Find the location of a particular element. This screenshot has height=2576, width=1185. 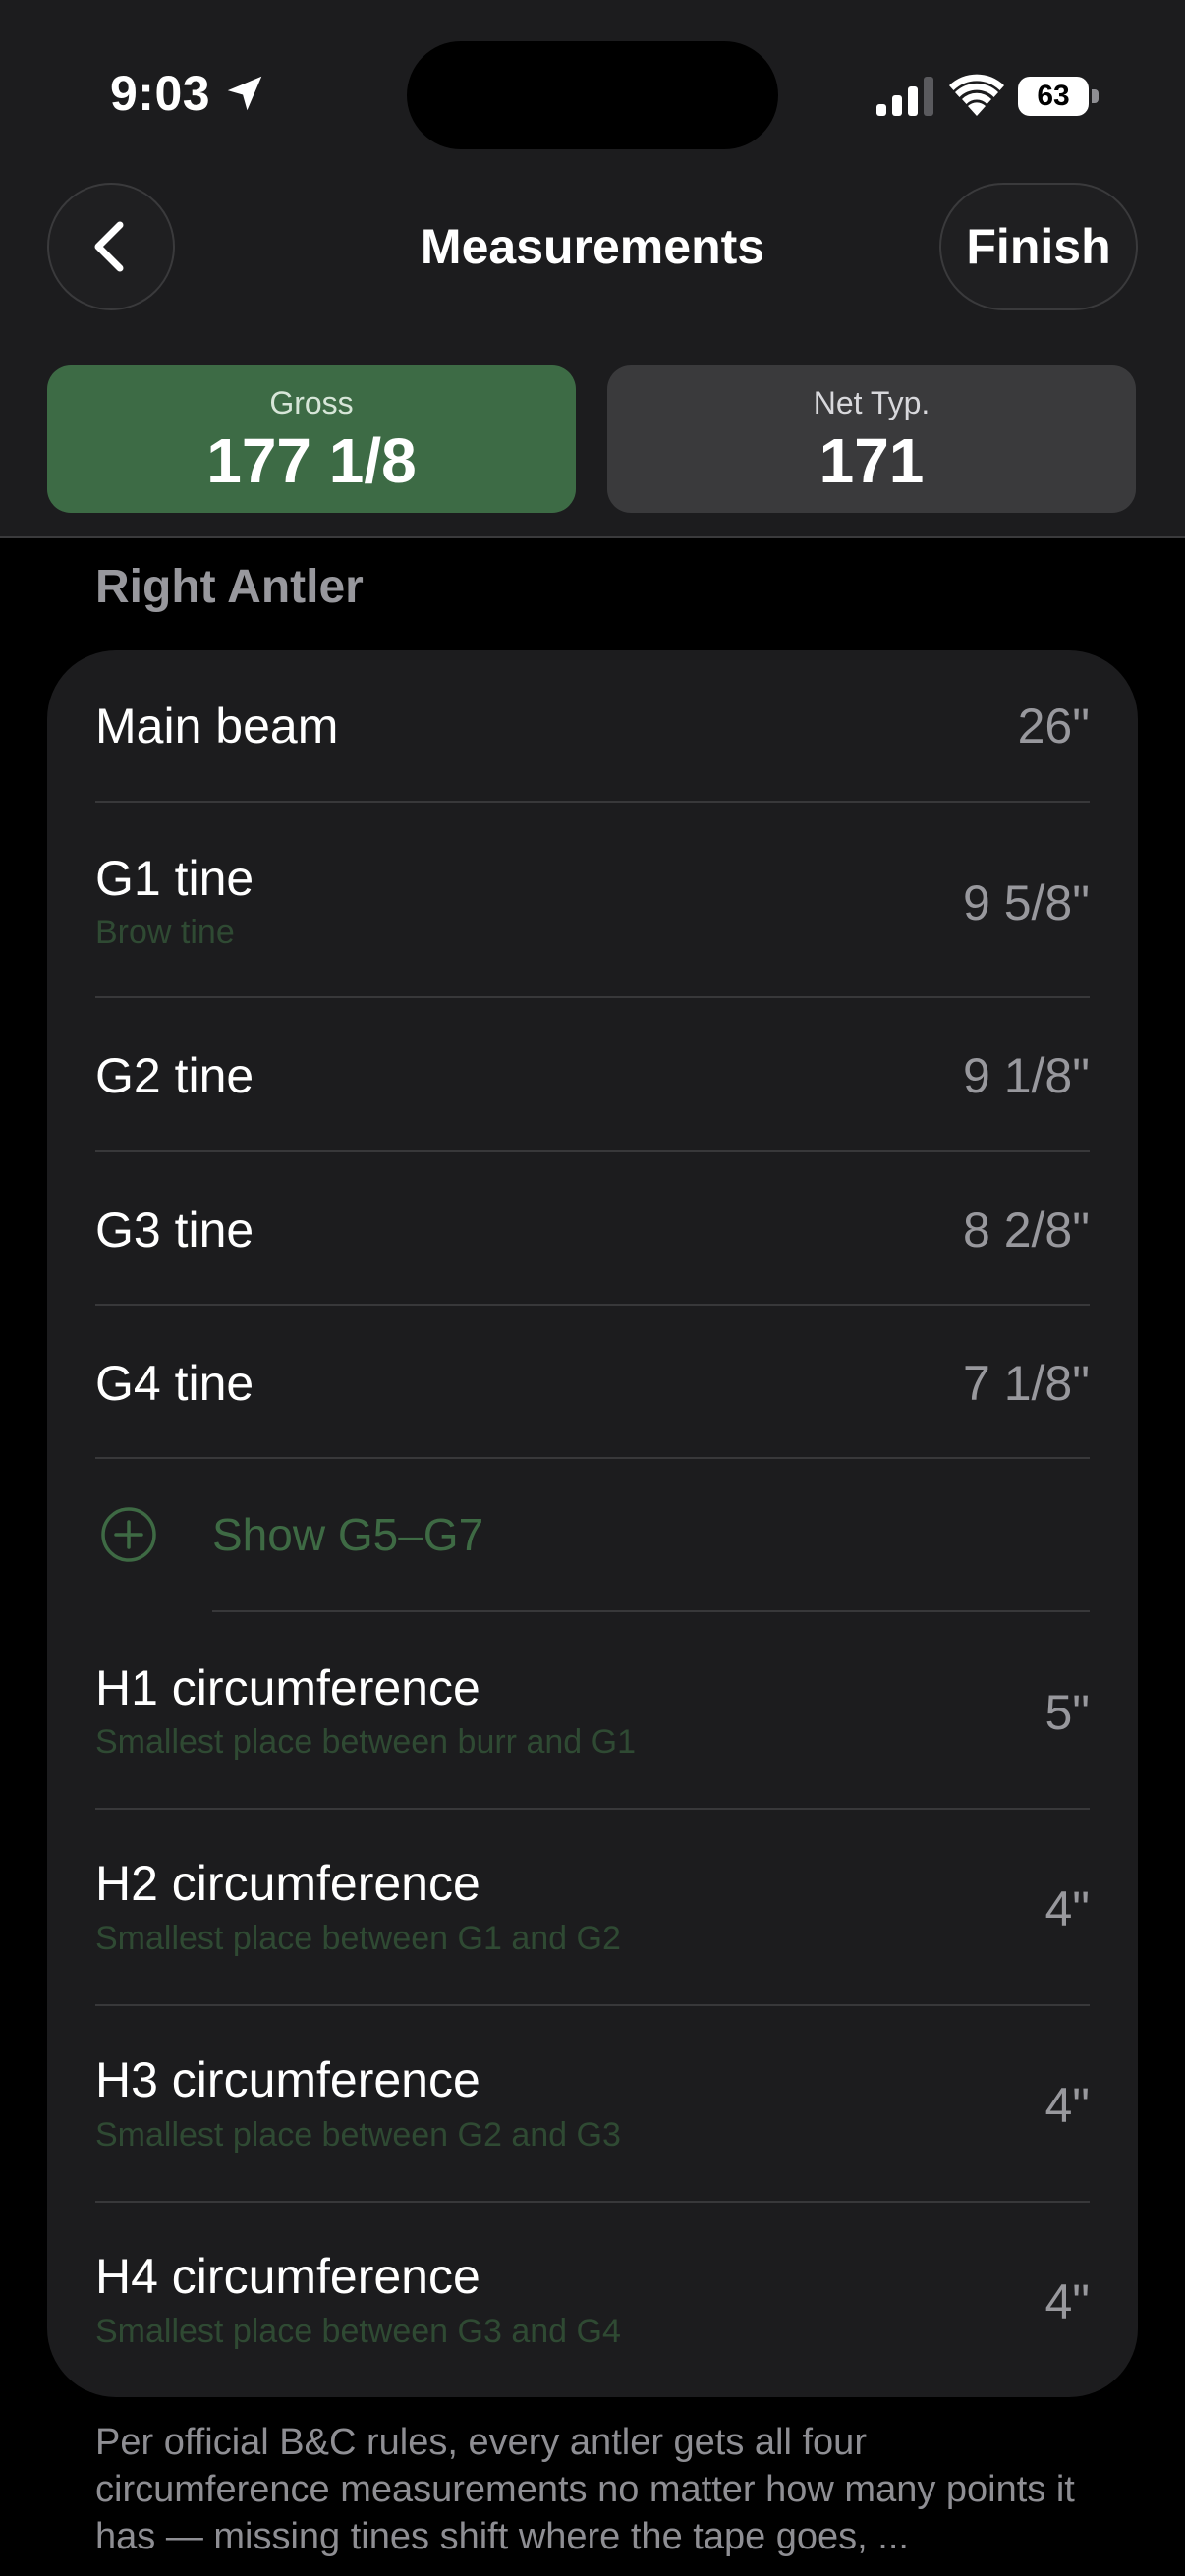

row-title: G2 tine is located at coordinates (175, 1075).